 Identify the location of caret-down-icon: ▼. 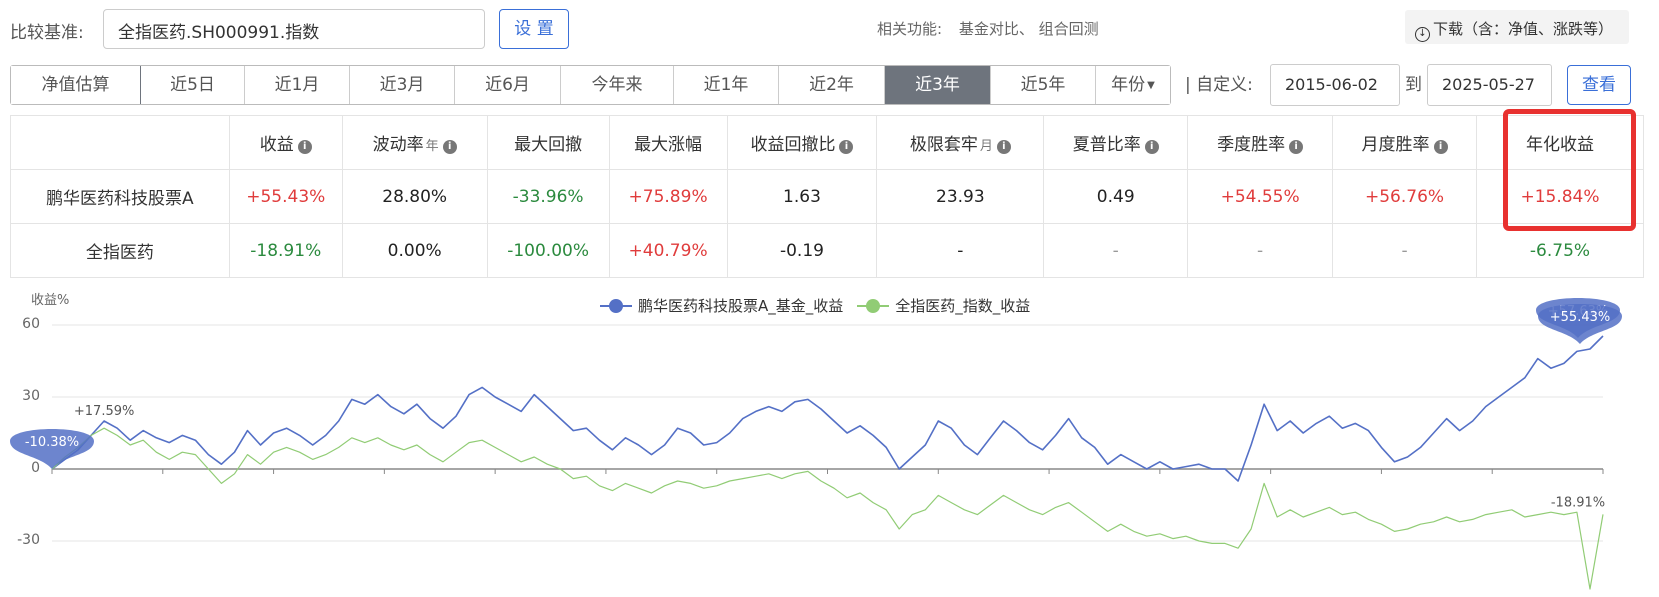
(1151, 85).